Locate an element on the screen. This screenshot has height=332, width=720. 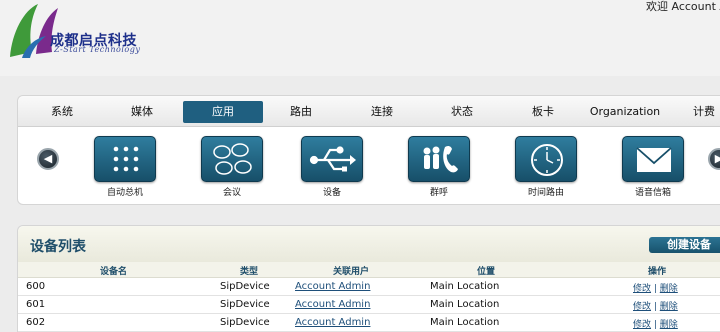
create-device-button: 创建设备 is located at coordinates (684, 245).